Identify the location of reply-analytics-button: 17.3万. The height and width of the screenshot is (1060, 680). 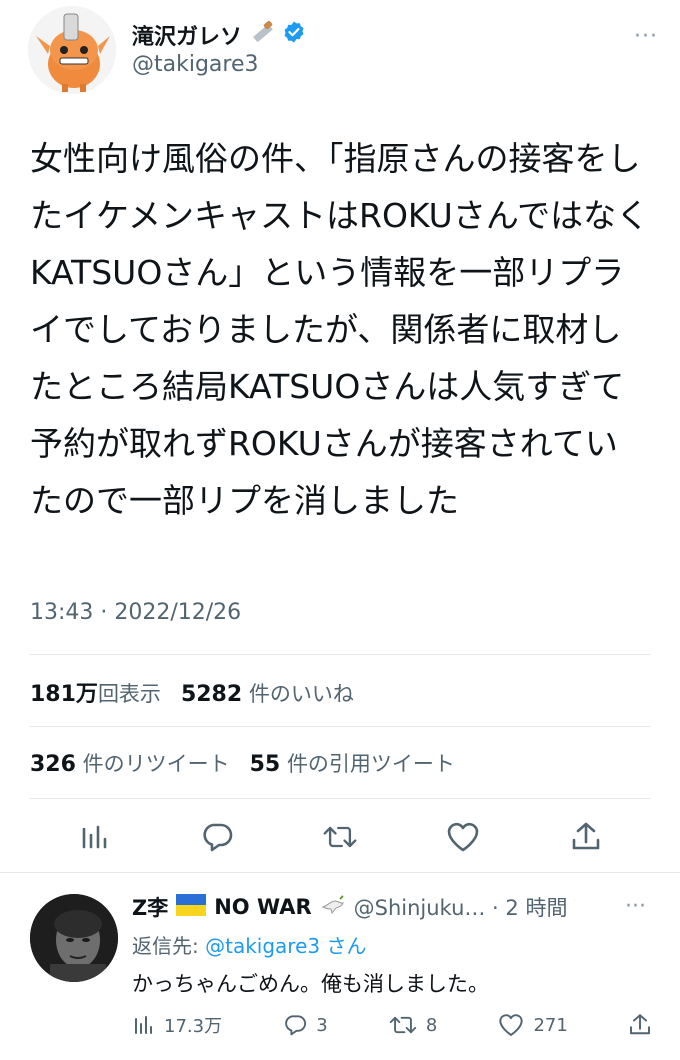
(177, 1025).